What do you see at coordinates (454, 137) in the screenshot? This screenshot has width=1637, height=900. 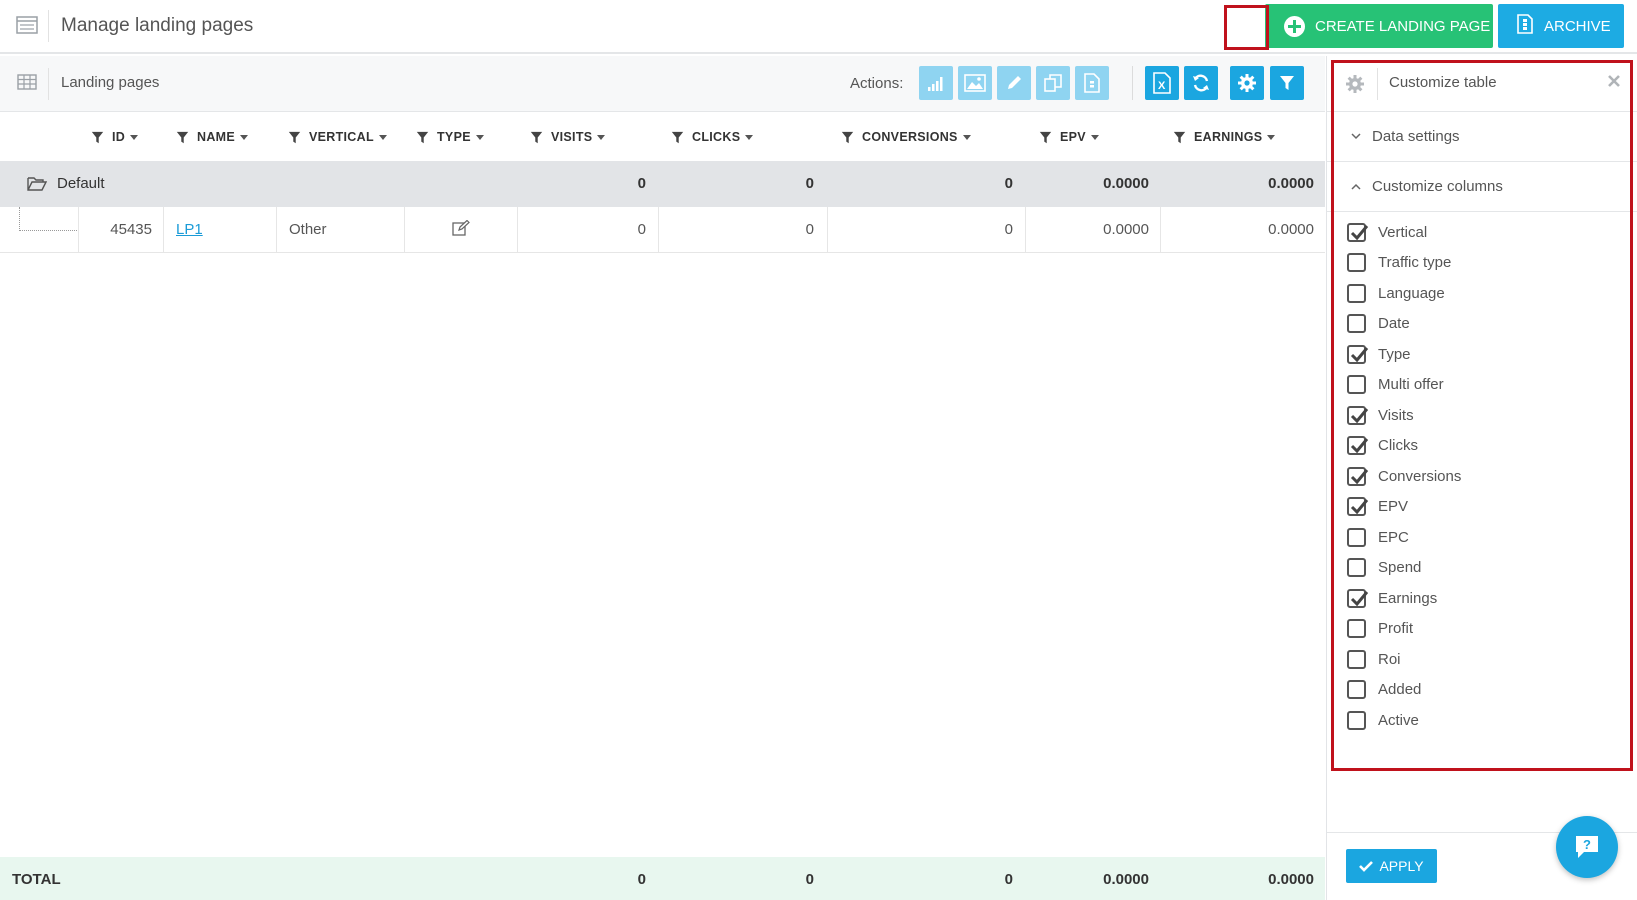 I see `column-header-label: TYPE` at bounding box center [454, 137].